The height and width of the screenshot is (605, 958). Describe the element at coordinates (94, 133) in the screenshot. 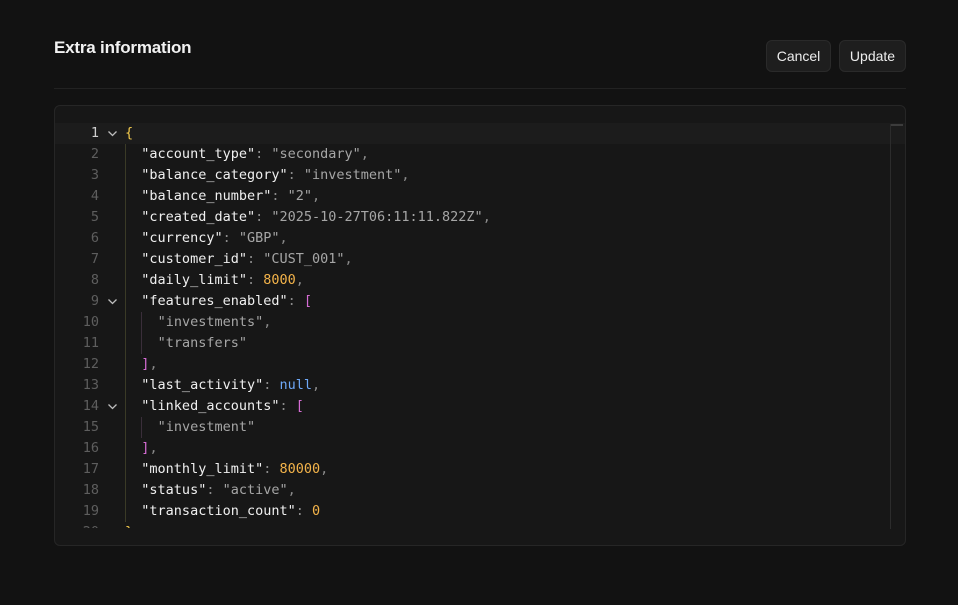

I see `line-number: 1` at that location.